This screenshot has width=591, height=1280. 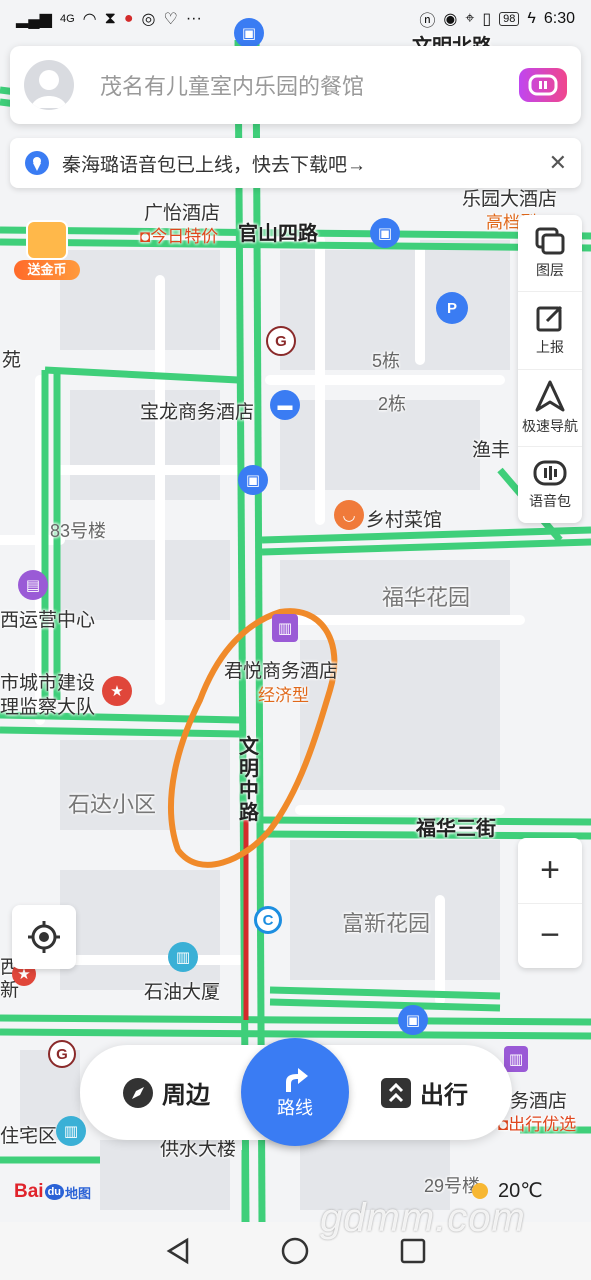 What do you see at coordinates (549, 319) in the screenshot?
I see `report-edit-icon` at bounding box center [549, 319].